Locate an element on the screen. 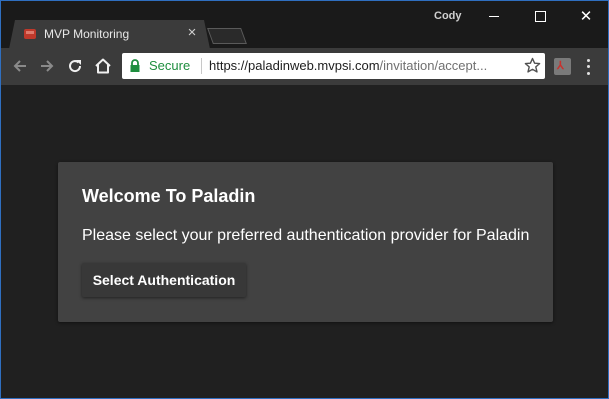  window-titlebar: MVP Monitoring × Cody ✕ is located at coordinates (304, 24).